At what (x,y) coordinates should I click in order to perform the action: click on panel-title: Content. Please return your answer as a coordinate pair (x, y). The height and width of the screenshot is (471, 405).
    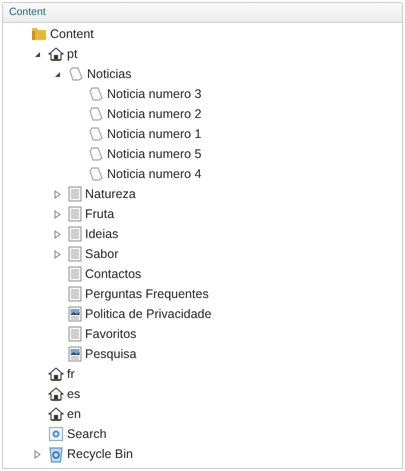
    Looking at the image, I should click on (27, 12).